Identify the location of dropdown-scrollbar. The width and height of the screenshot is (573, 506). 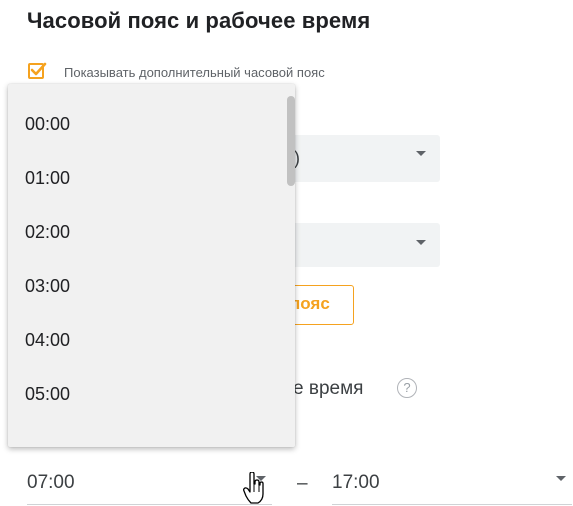
(289, 265).